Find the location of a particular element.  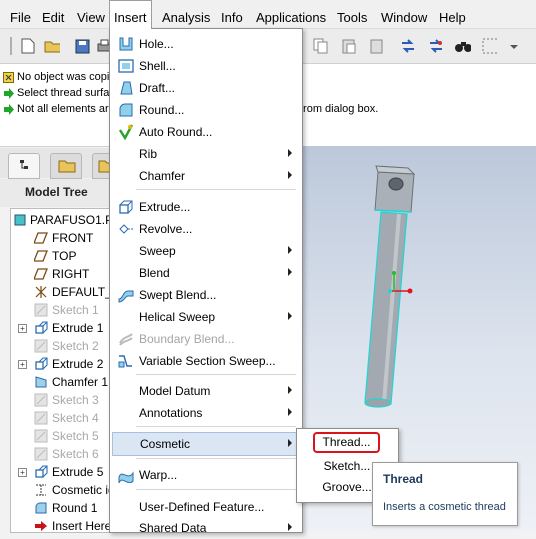

tree-item: Extrude 2 is located at coordinates (68, 364).